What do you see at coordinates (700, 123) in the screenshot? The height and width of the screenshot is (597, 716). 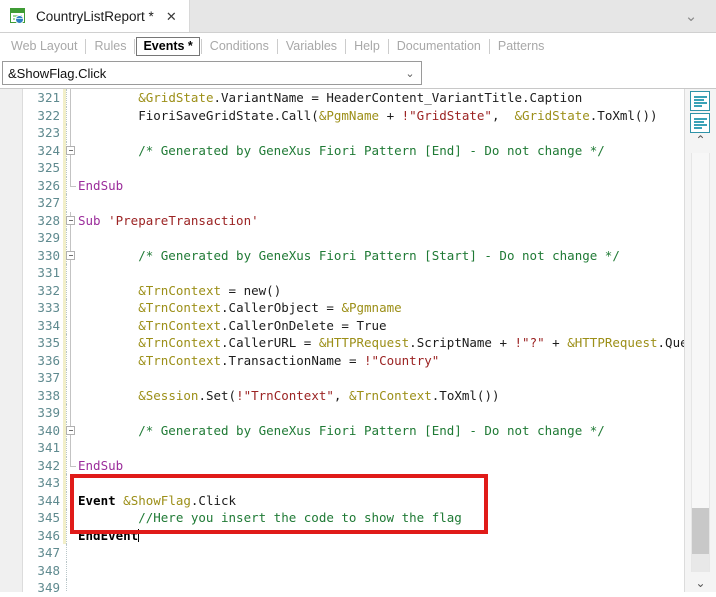 I see `code-structure-icon` at bounding box center [700, 123].